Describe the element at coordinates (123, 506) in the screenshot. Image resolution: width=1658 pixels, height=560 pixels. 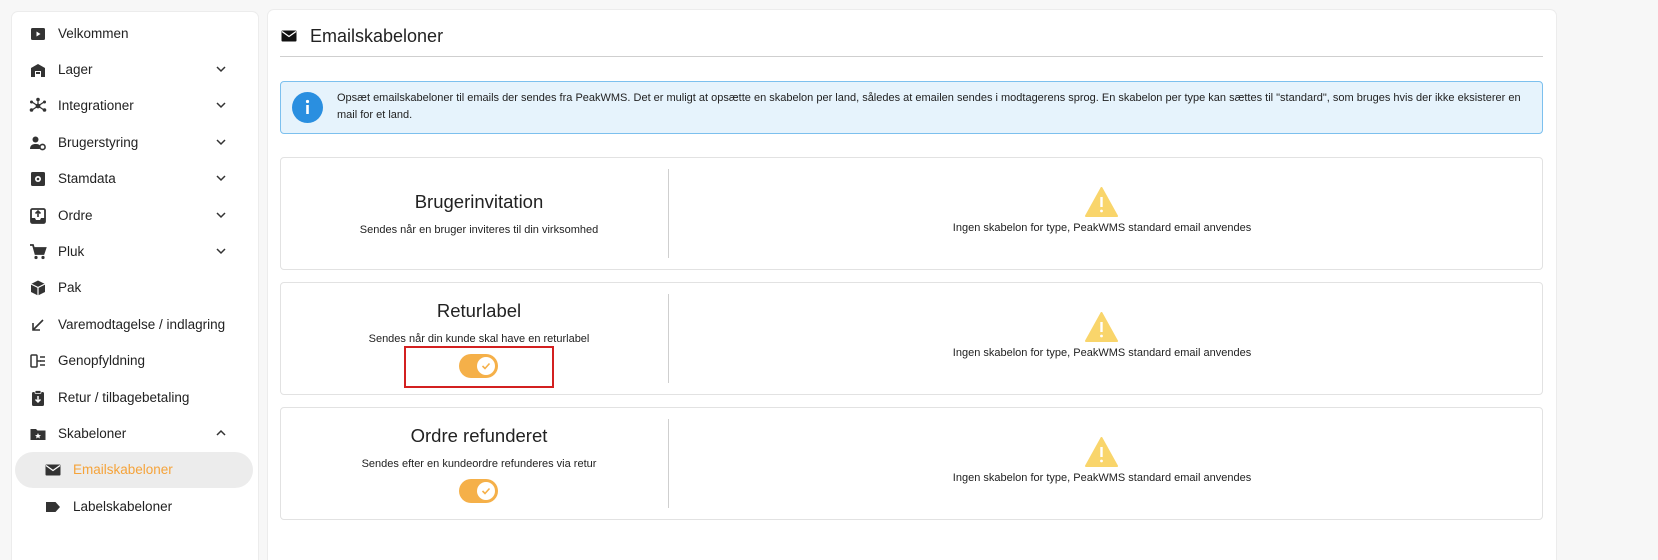
I see `sidebar-item-label: Labelskabeloner` at that location.